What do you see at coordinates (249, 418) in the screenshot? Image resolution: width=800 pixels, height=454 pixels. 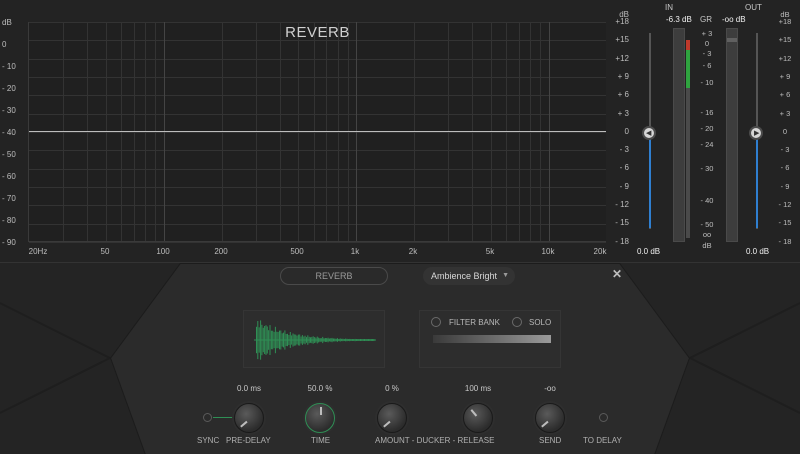 I see `pre-delay-knob` at bounding box center [249, 418].